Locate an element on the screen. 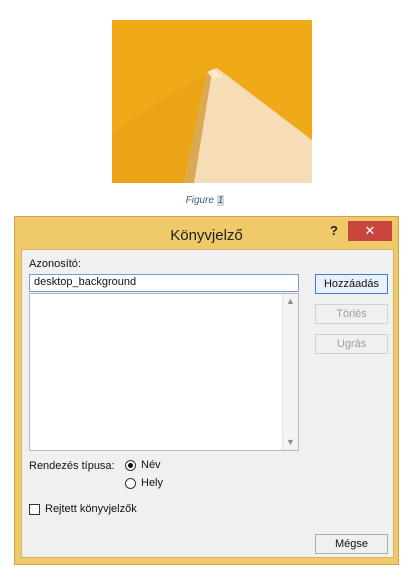  radio-unselected-icon is located at coordinates (130, 483).